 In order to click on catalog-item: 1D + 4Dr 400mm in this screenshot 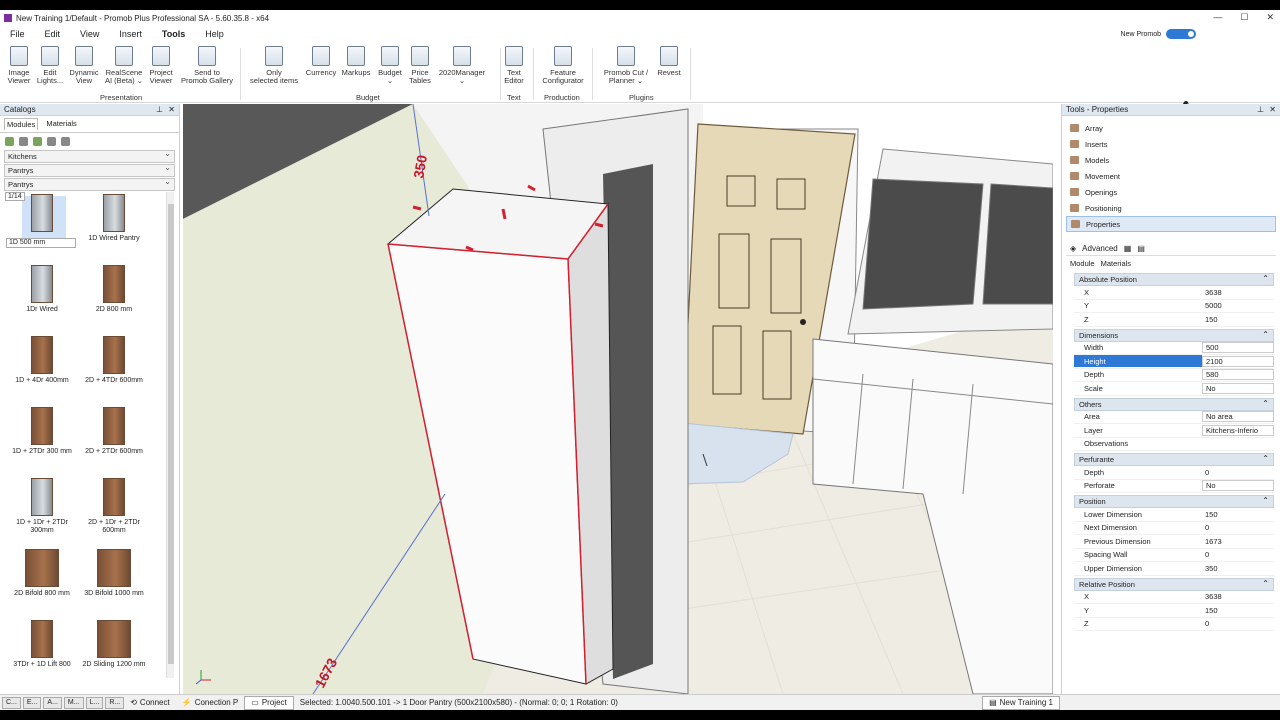, I will do `click(42, 360)`.